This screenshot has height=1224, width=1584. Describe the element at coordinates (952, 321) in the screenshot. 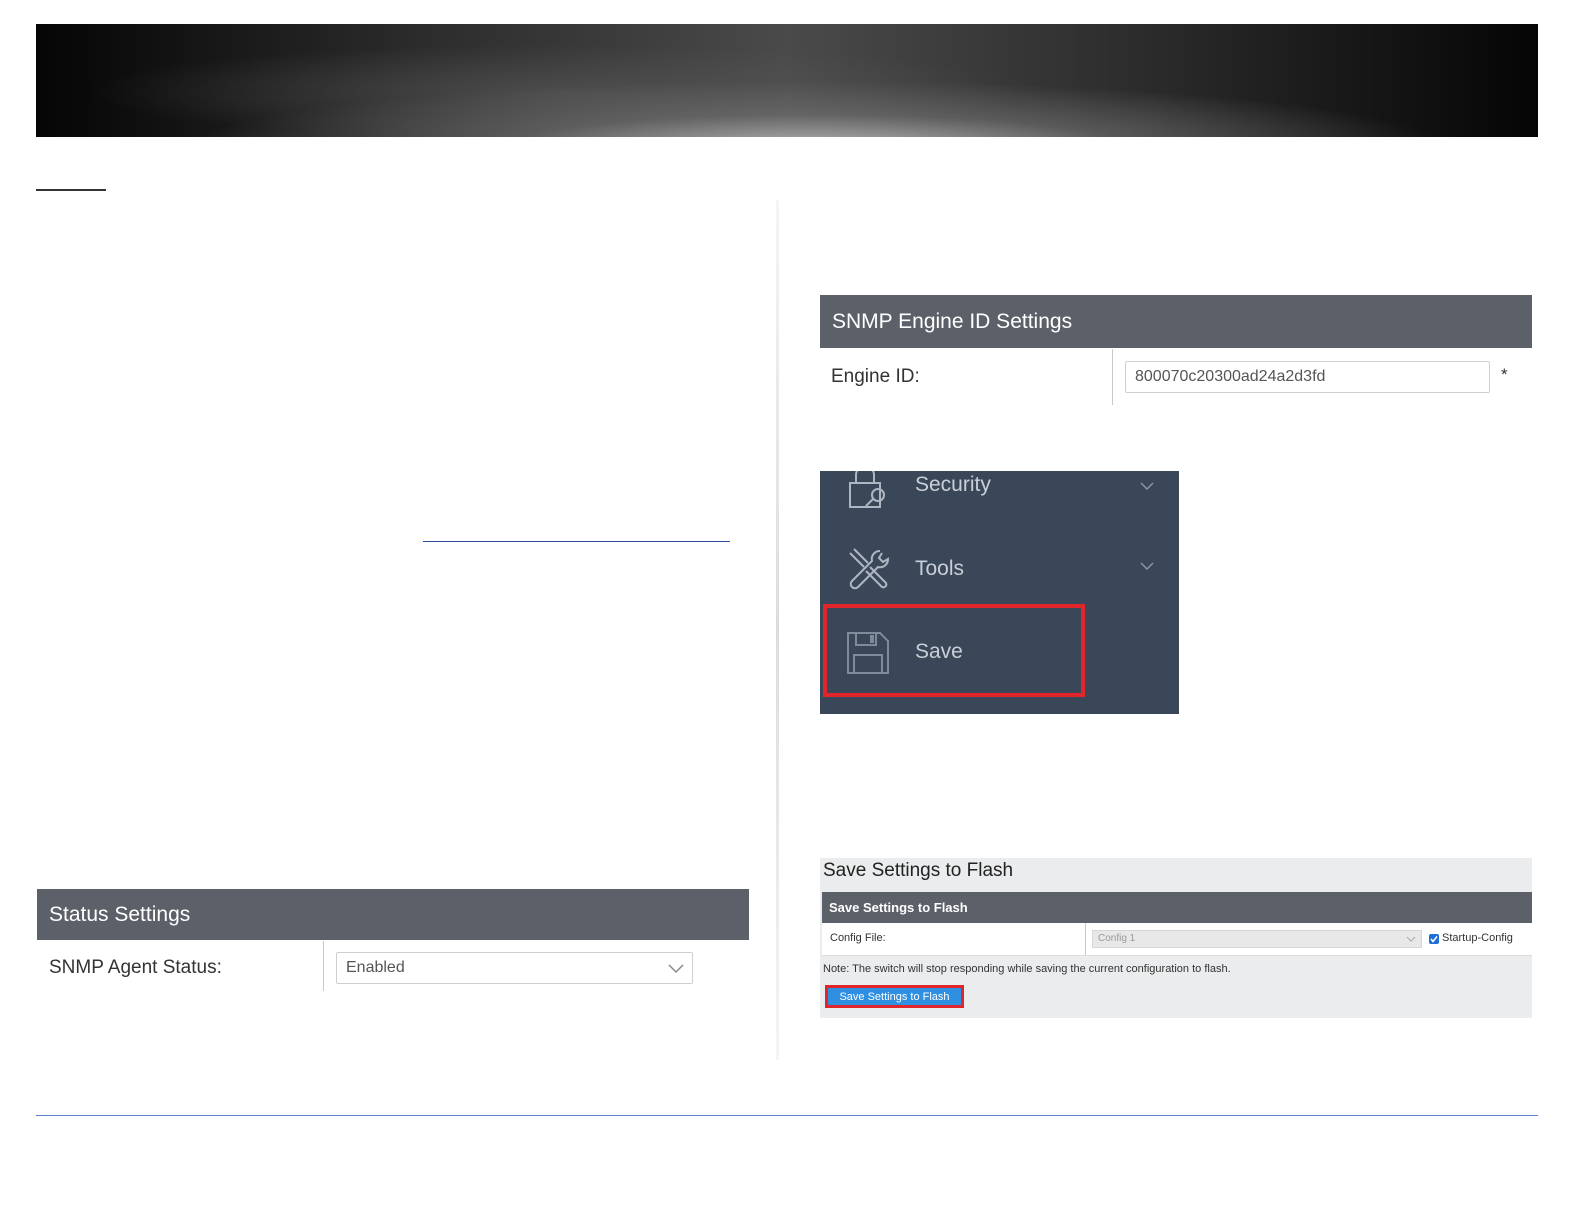

I see `snmp-engine-id-title: SNMP Engine ID Settings` at that location.